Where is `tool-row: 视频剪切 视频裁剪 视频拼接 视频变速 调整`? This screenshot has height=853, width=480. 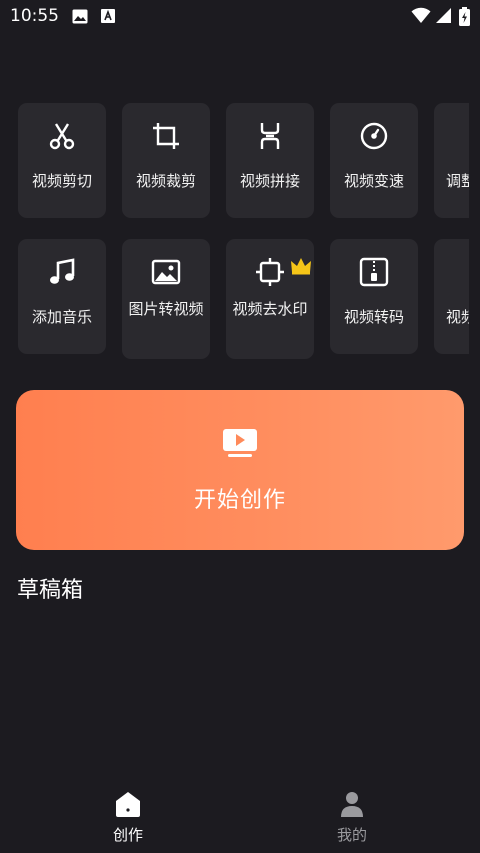
tool-row: 视频剪切 视频裁剪 视频拼接 视频变速 调整 is located at coordinates (243, 160).